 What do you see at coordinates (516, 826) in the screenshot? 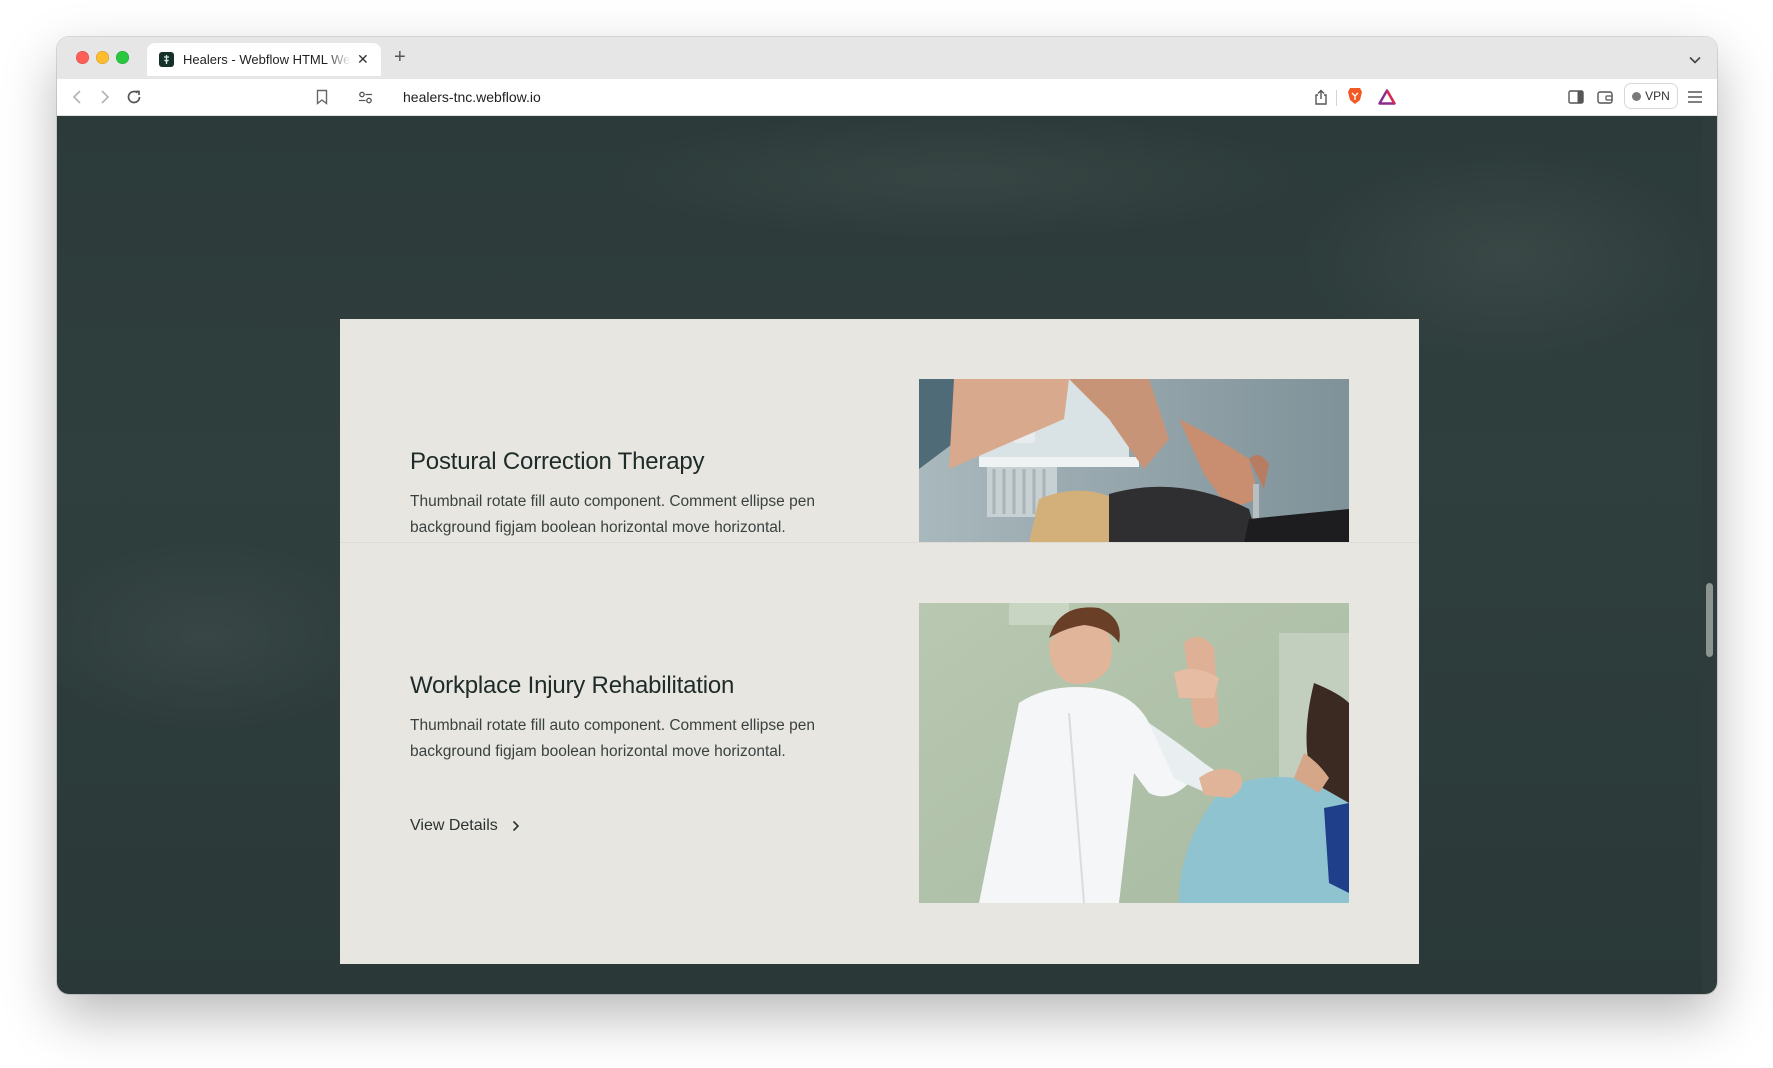
I see `chevron-right-icon` at bounding box center [516, 826].